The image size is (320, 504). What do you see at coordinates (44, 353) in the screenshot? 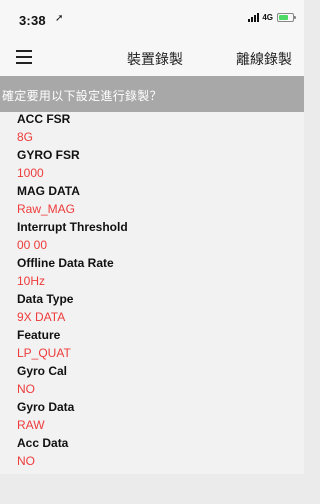
I see `setting-value: LP_QUAT` at bounding box center [44, 353].